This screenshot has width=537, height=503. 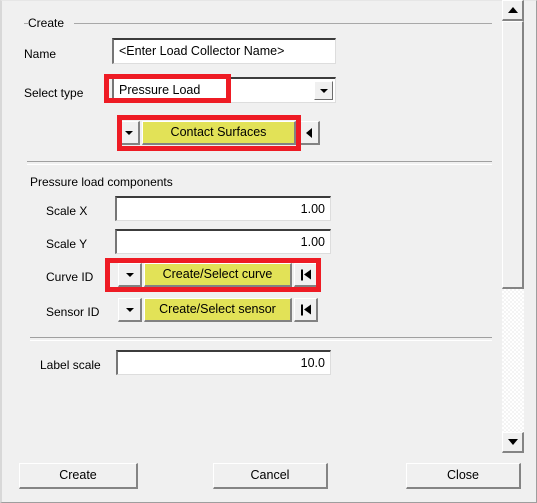 What do you see at coordinates (46, 23) in the screenshot?
I see `create-group-label: Create` at bounding box center [46, 23].